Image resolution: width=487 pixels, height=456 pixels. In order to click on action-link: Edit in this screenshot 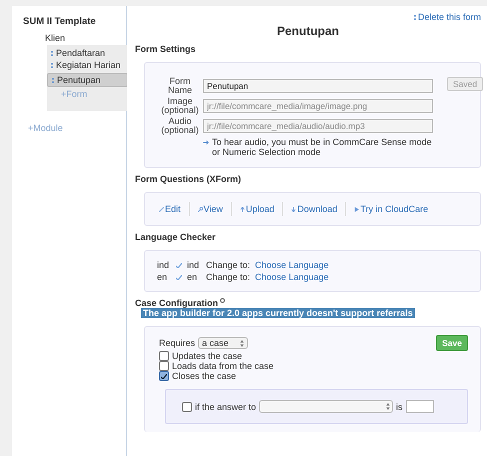, I will do `click(173, 209)`.